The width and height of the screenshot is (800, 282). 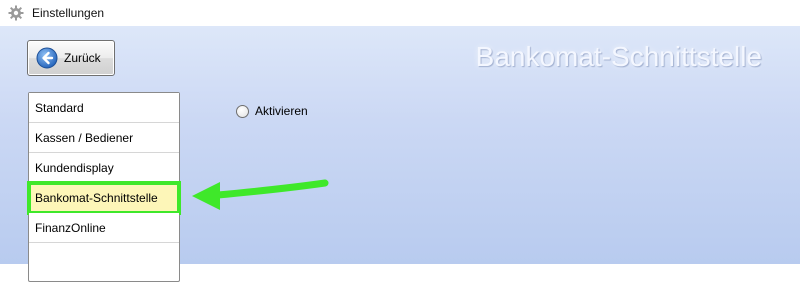 What do you see at coordinates (16, 13) in the screenshot?
I see `gear-icon` at bounding box center [16, 13].